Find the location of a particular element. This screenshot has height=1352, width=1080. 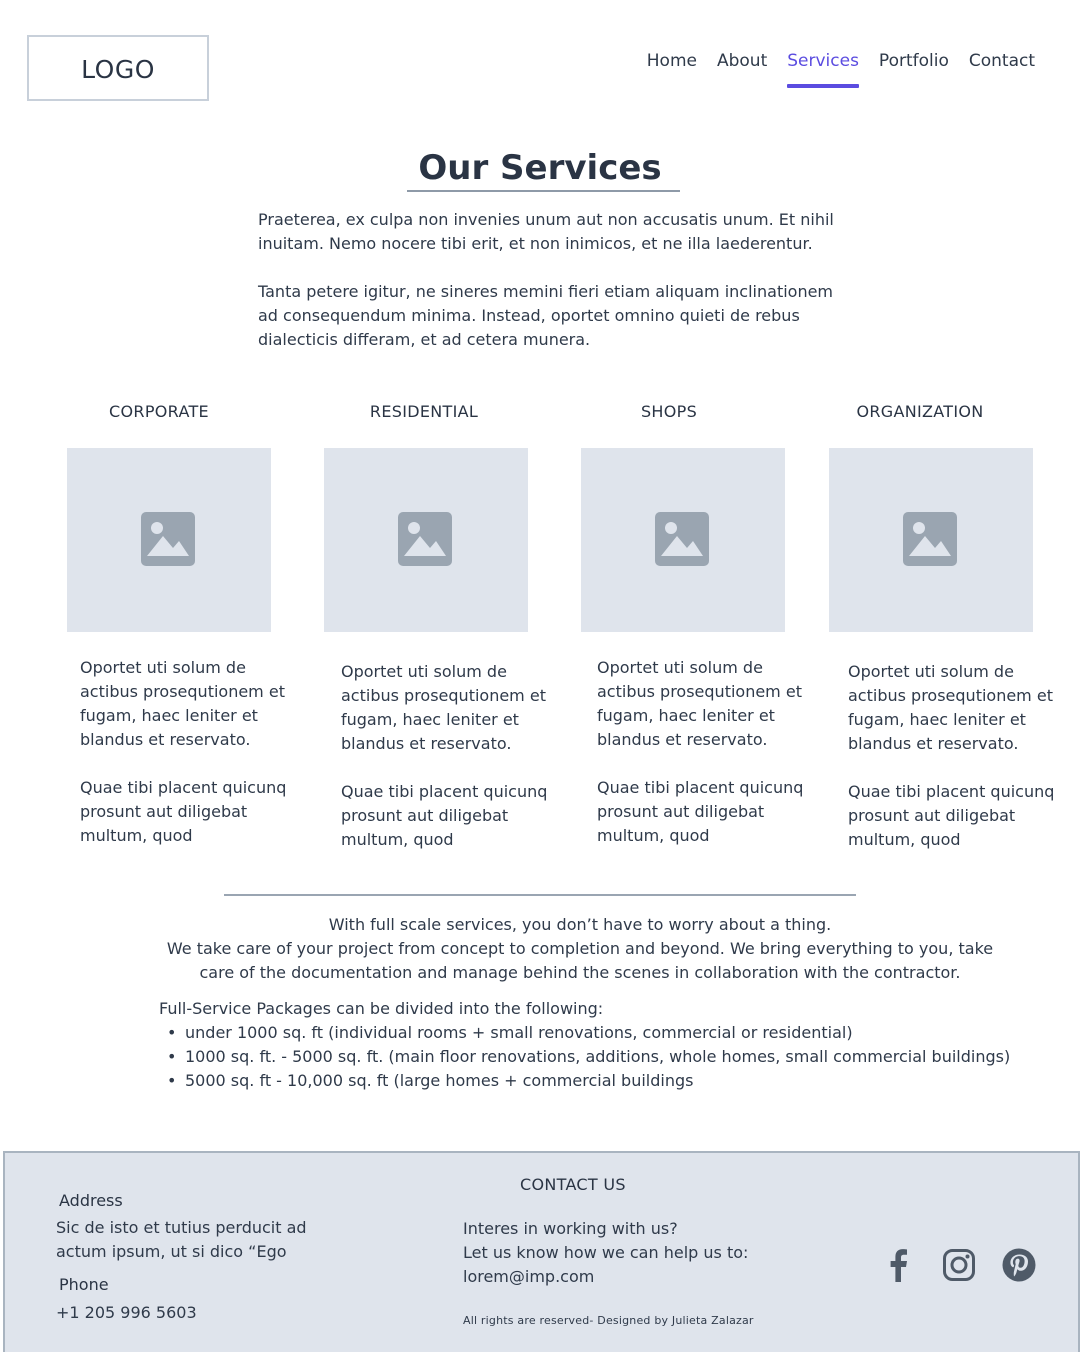

contact-heading: CONTACT US is located at coordinates (573, 1184).